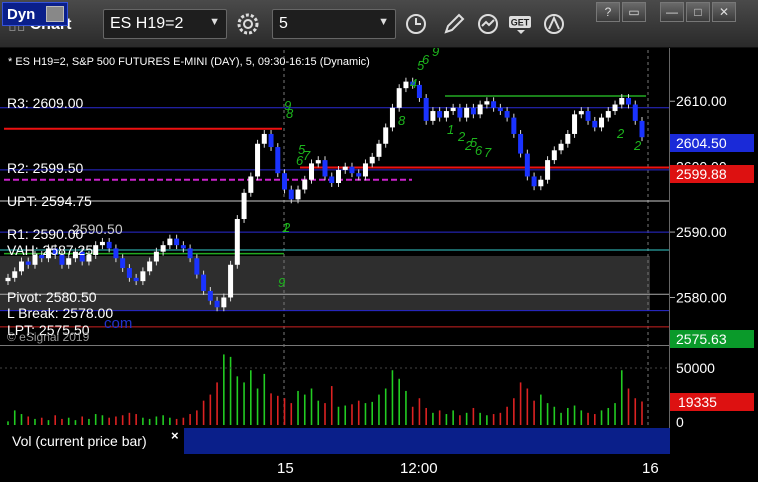 This screenshot has width=758, height=482. What do you see at coordinates (634, 12) in the screenshot?
I see `restore-button: ▭` at bounding box center [634, 12].